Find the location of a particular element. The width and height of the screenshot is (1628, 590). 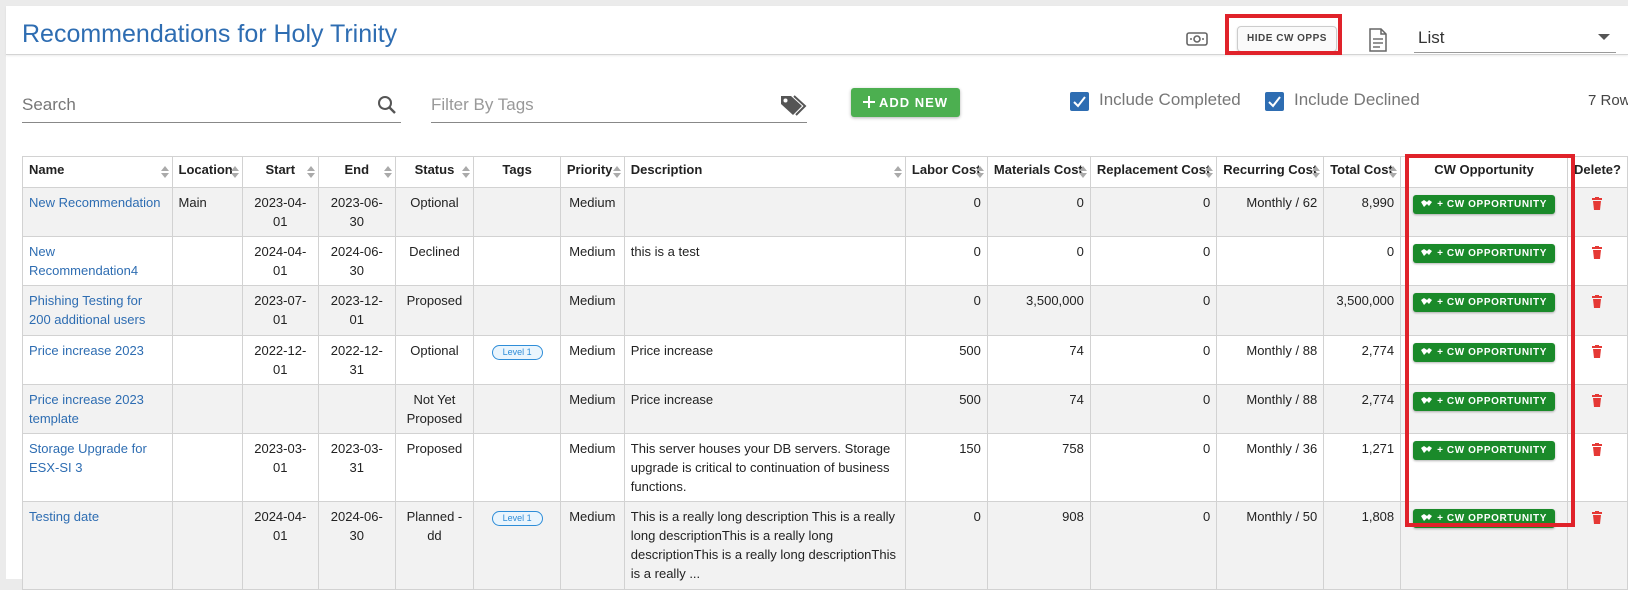

column-header: Total Cost is located at coordinates (1362, 172).